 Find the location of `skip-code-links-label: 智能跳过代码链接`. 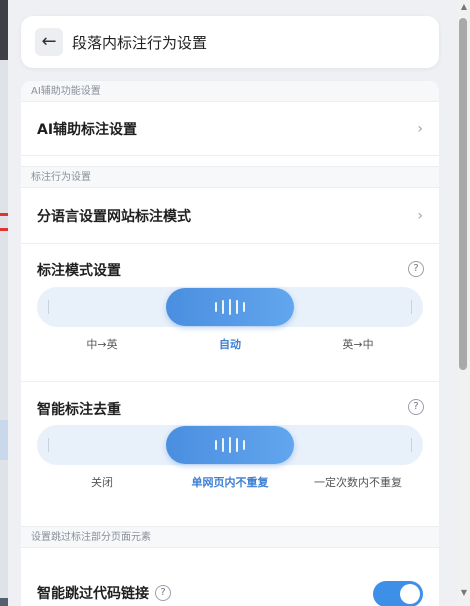

skip-code-links-label: 智能跳过代码链接 is located at coordinates (93, 594).